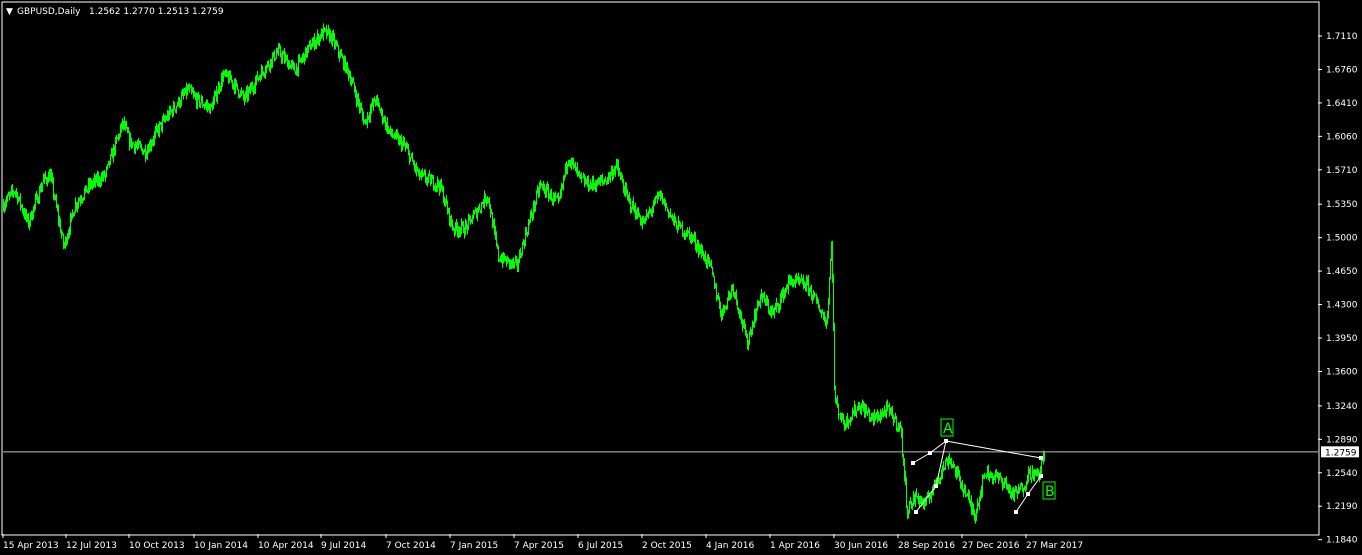  I want to click on y-tick-label: 1.5710, so click(1342, 171).